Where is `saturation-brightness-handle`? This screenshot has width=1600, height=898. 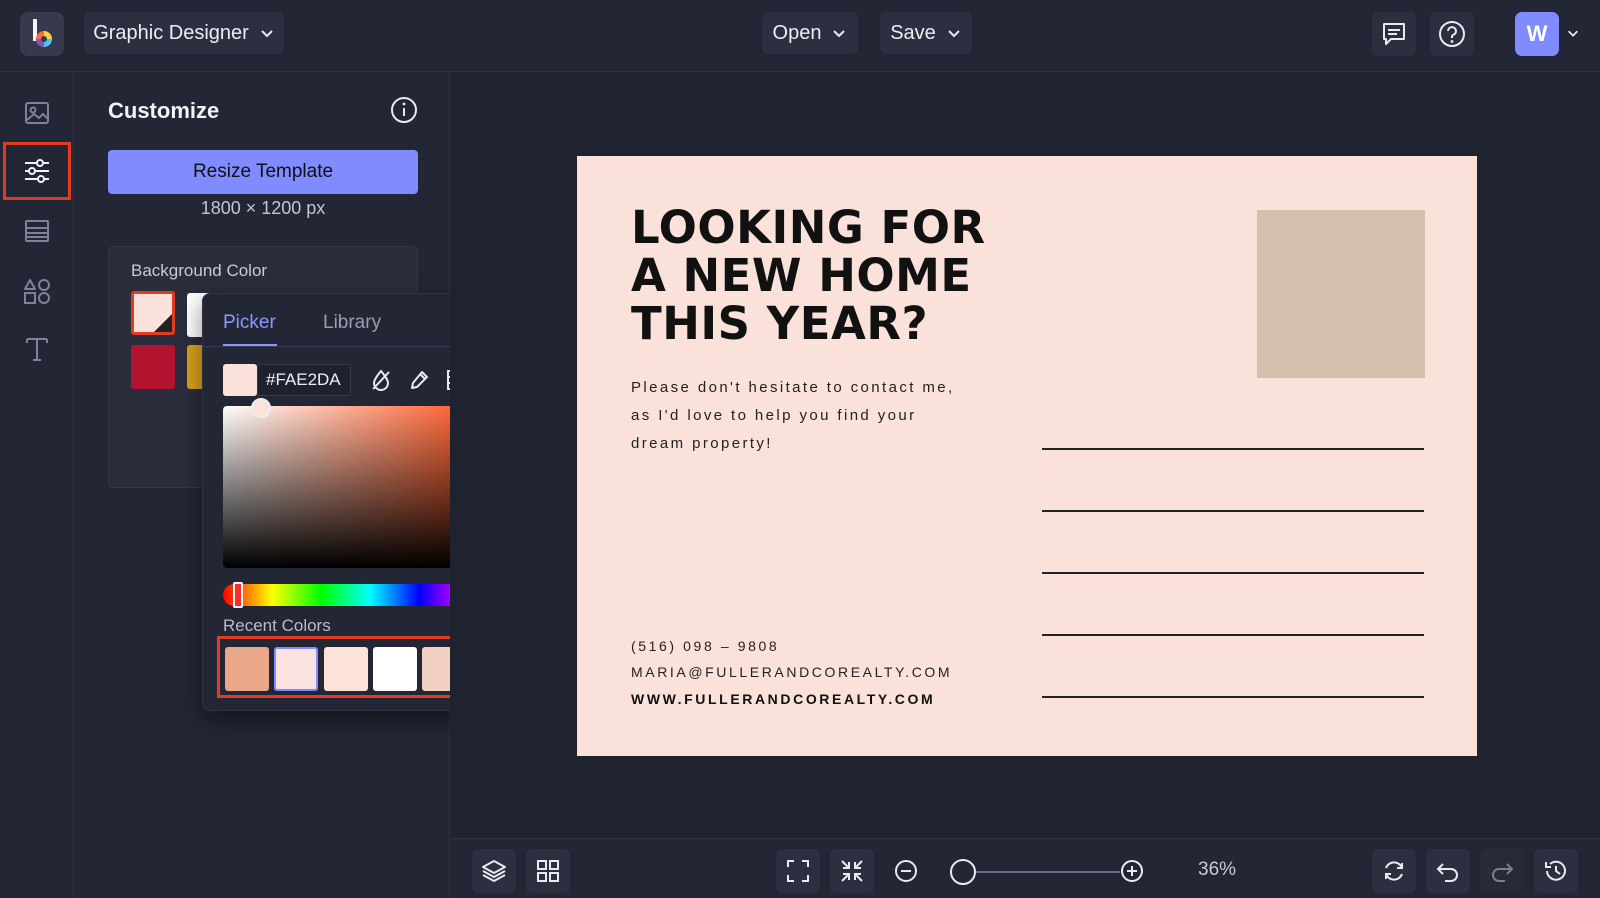 saturation-brightness-handle is located at coordinates (261, 408).